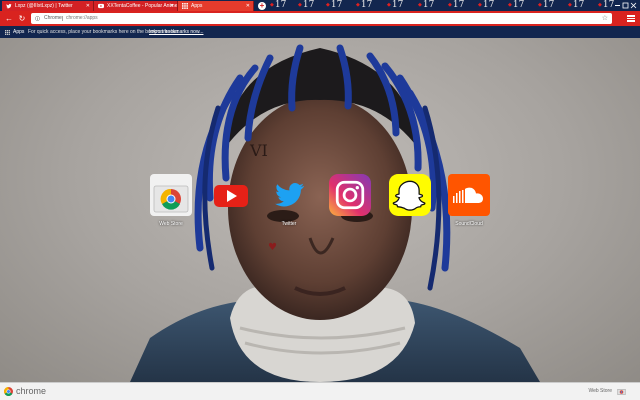 Image resolution: width=640 pixels, height=400 pixels. I want to click on app-label: Web Store, so click(171, 224).